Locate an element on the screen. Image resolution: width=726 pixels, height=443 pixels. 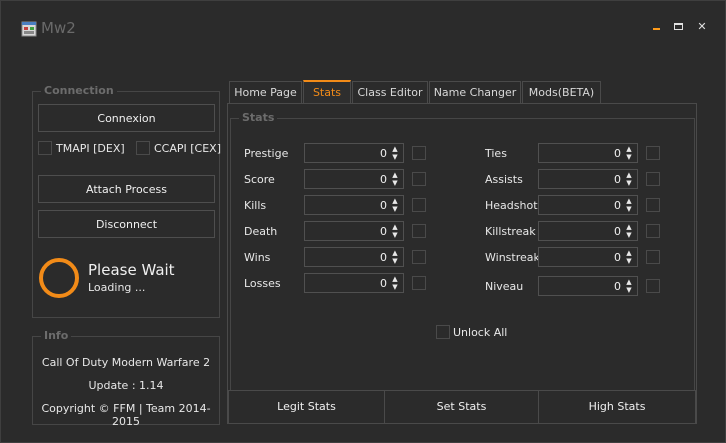
stat-headshots-input: 0 ▲ ▼ is located at coordinates (588, 205).